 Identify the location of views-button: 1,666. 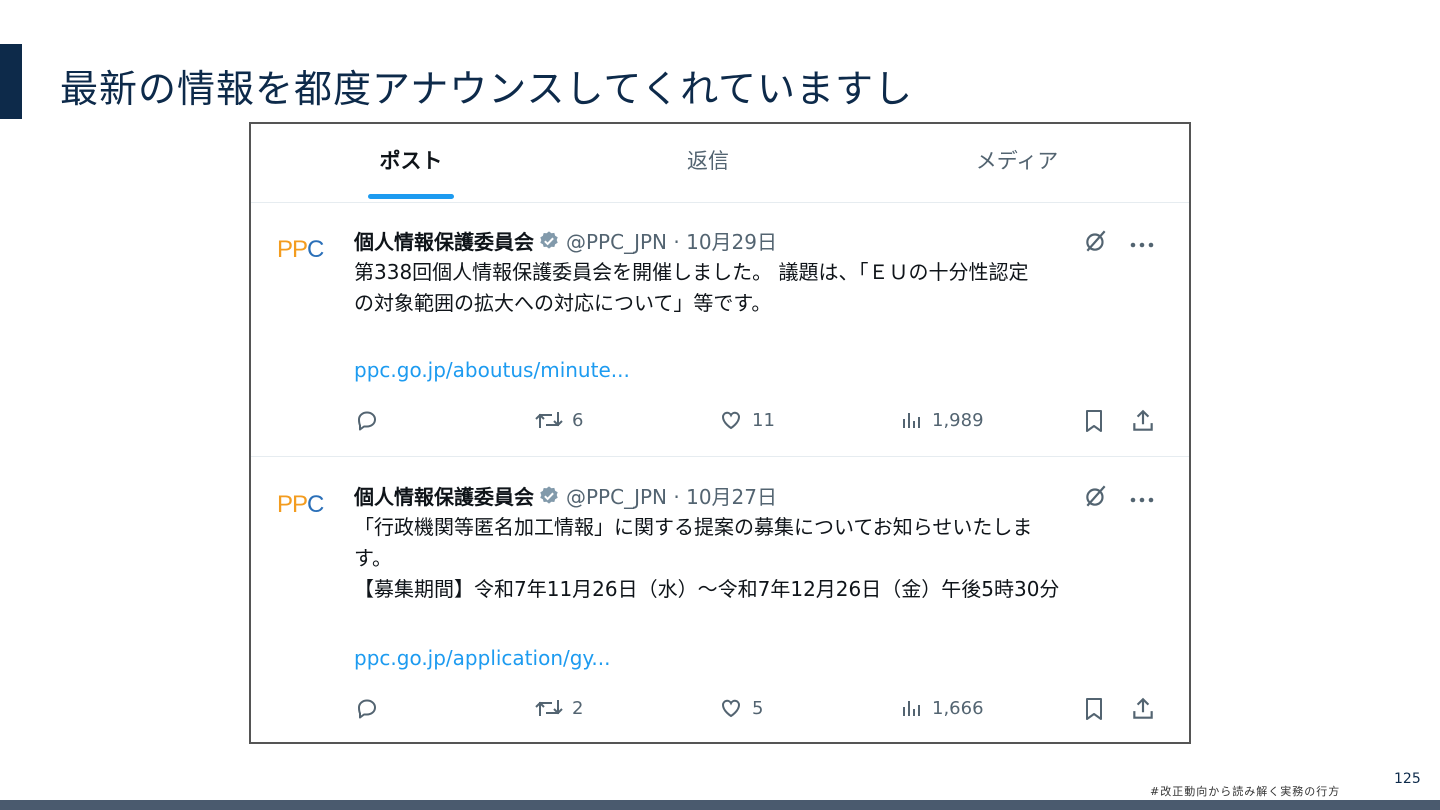
(942, 708).